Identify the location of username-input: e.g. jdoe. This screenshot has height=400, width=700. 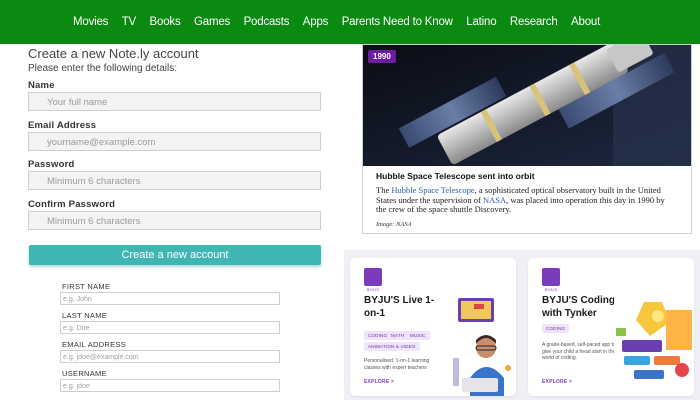
(170, 385).